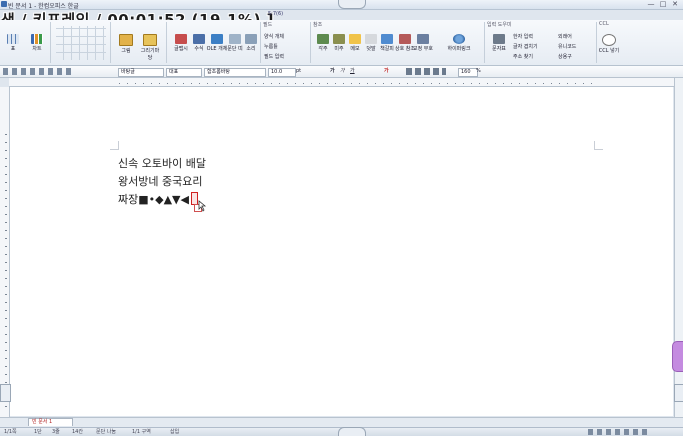 This screenshot has height=436, width=683. Describe the element at coordinates (565, 36) in the screenshot. I see `loanword-button: 외래어` at that location.